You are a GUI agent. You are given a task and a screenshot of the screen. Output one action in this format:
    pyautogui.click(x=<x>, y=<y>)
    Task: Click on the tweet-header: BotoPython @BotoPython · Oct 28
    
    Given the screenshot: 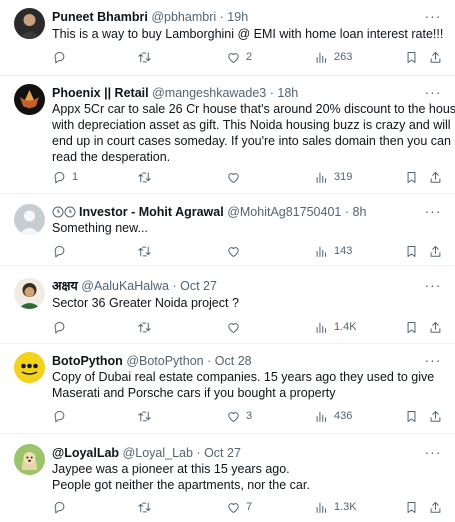 What is the action you would take?
    pyautogui.click(x=233, y=361)
    